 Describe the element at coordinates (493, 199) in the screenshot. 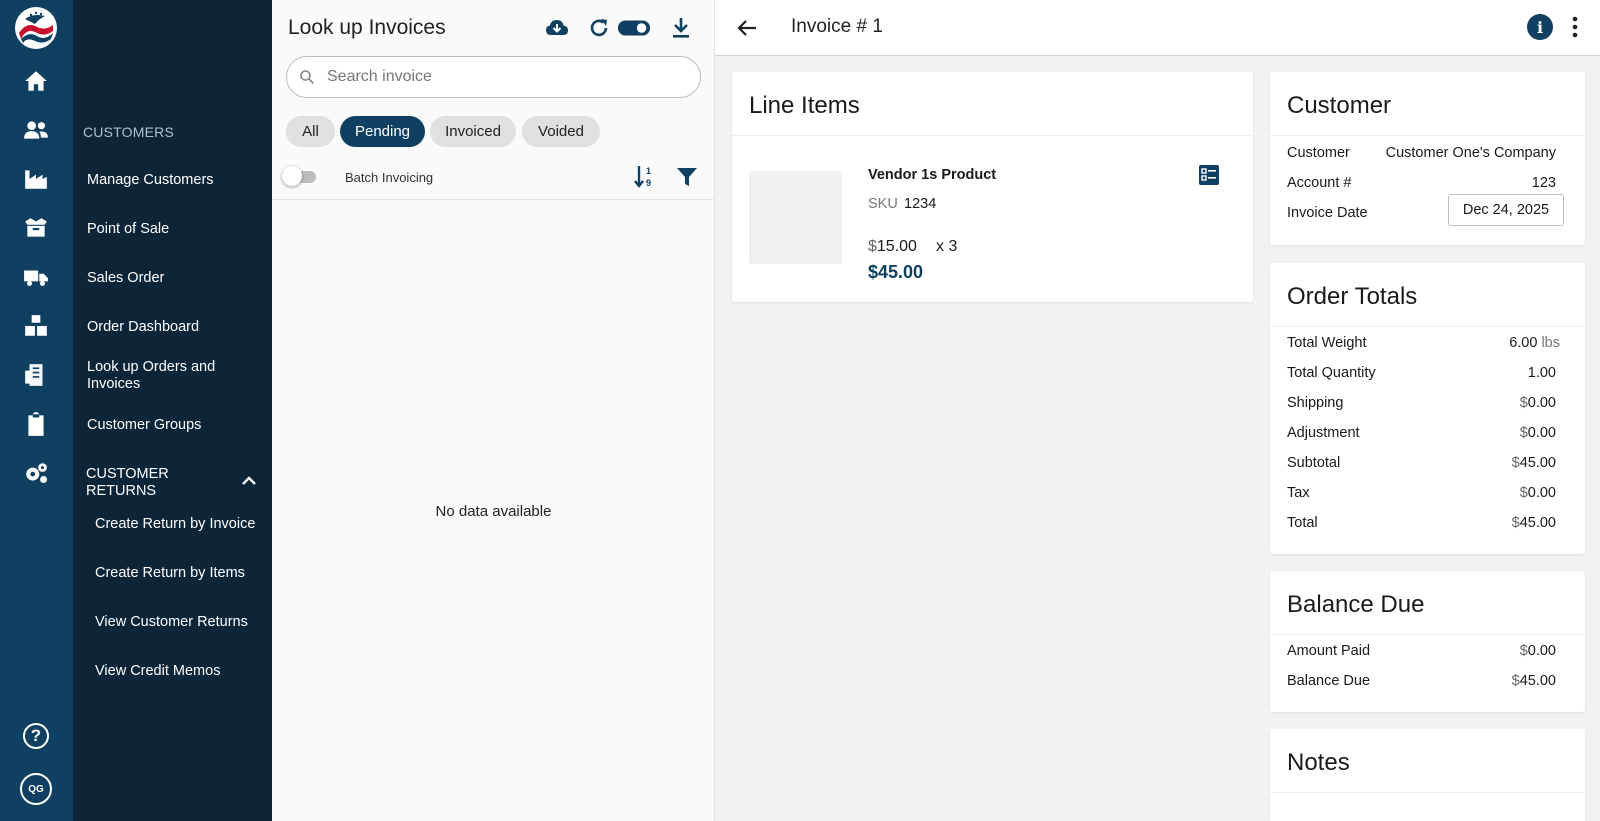

I see `list-divider` at that location.